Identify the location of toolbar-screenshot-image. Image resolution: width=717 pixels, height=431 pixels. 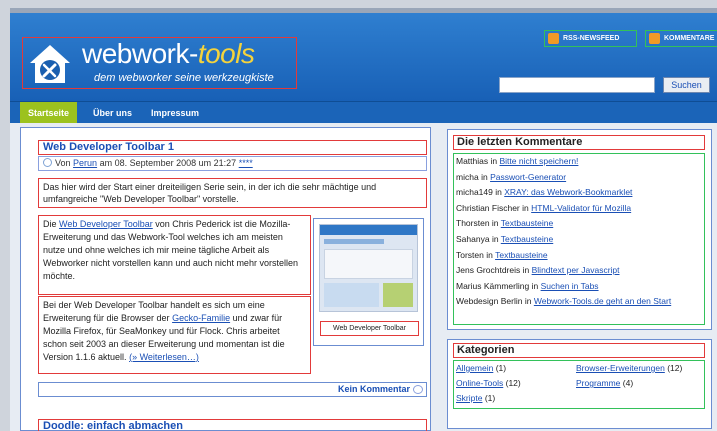
(368, 268).